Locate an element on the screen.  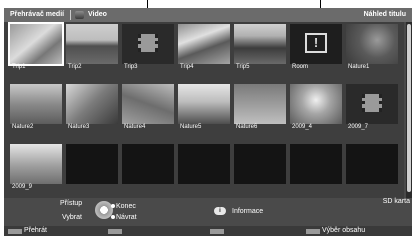
video-tile-label: Trip3 is located at coordinates (131, 67).